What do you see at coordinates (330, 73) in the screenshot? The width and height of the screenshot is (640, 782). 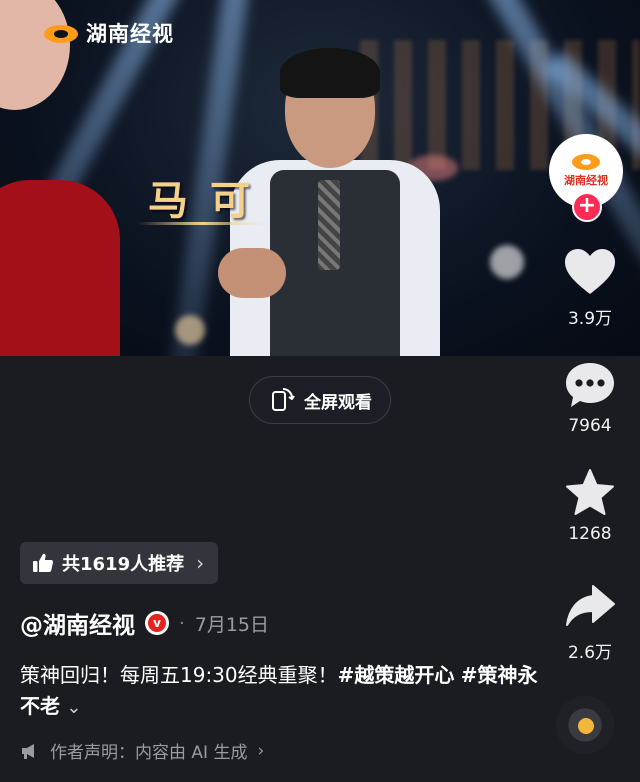 I see `man-hair-top` at bounding box center [330, 73].